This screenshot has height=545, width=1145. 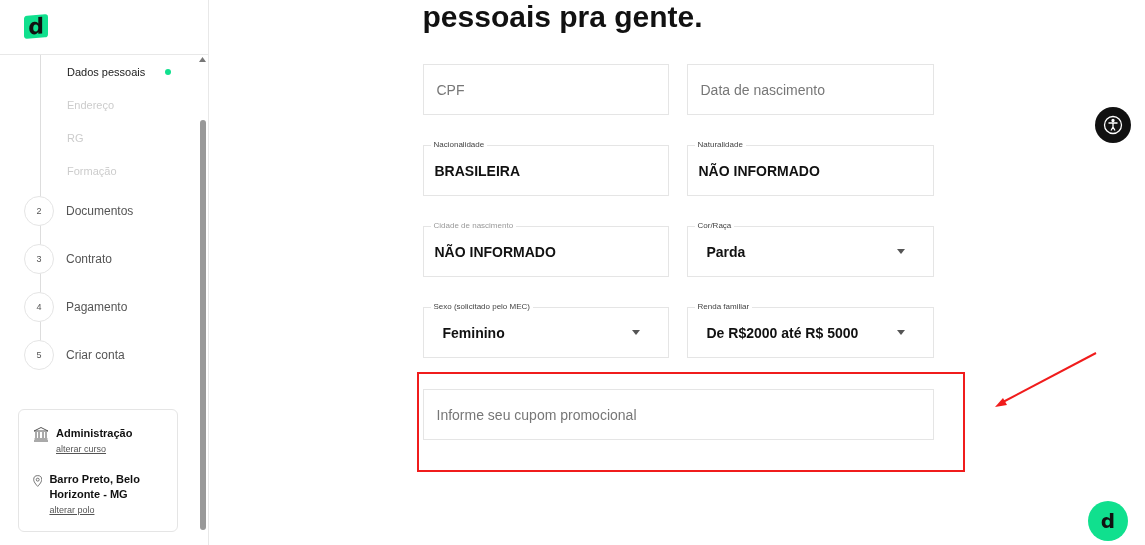 I want to click on scroll-up-icon, so click(x=202, y=59).